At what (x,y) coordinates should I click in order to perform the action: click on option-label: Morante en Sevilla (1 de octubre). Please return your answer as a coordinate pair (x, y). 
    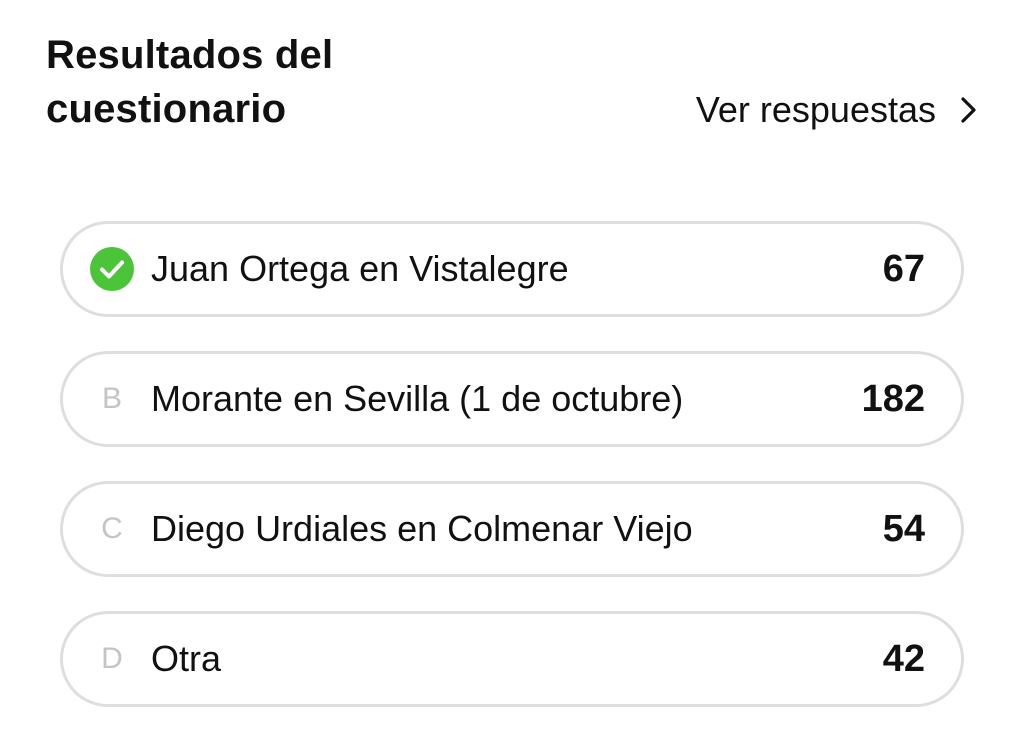
    Looking at the image, I should click on (417, 398).